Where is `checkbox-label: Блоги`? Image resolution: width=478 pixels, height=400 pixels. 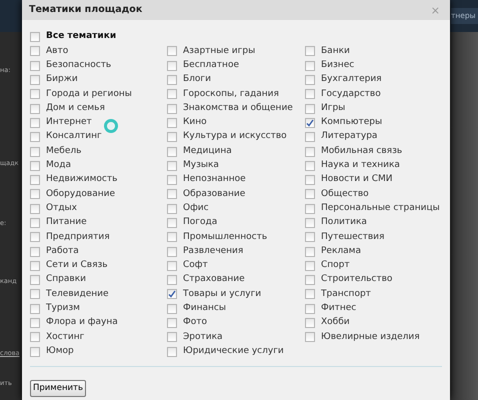 checkbox-label: Блоги is located at coordinates (197, 80).